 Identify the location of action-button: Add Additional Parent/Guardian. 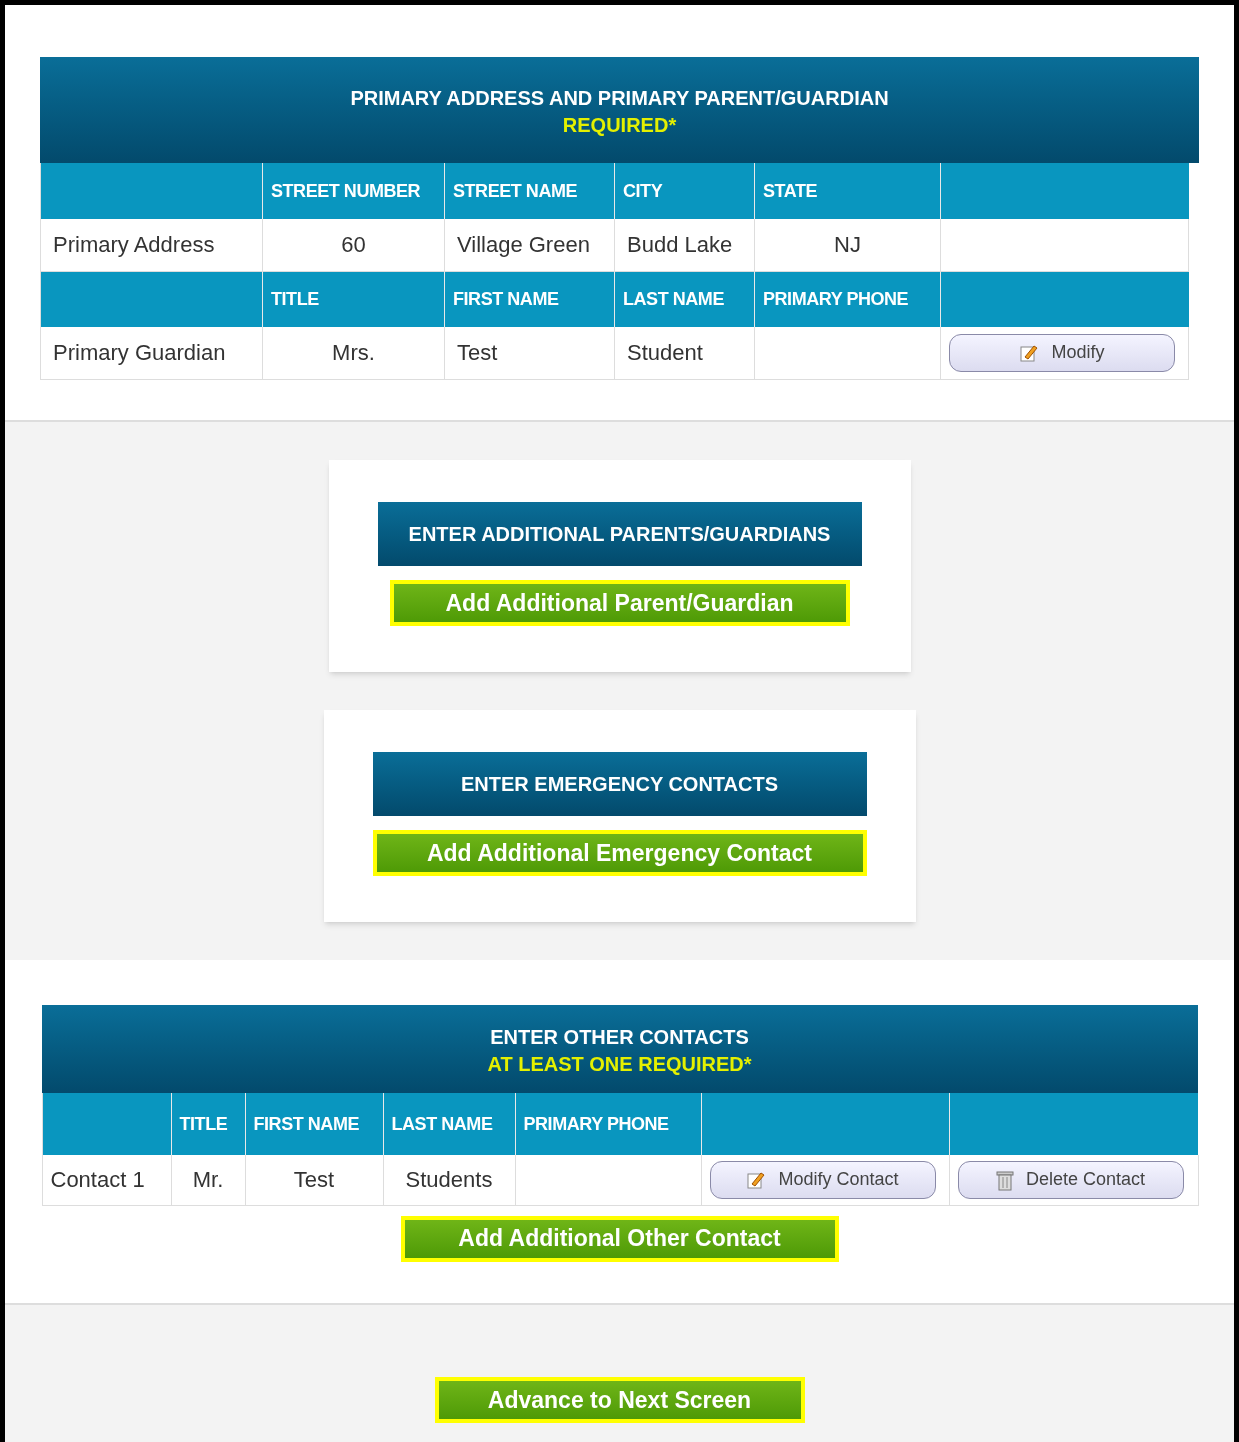
(619, 603).